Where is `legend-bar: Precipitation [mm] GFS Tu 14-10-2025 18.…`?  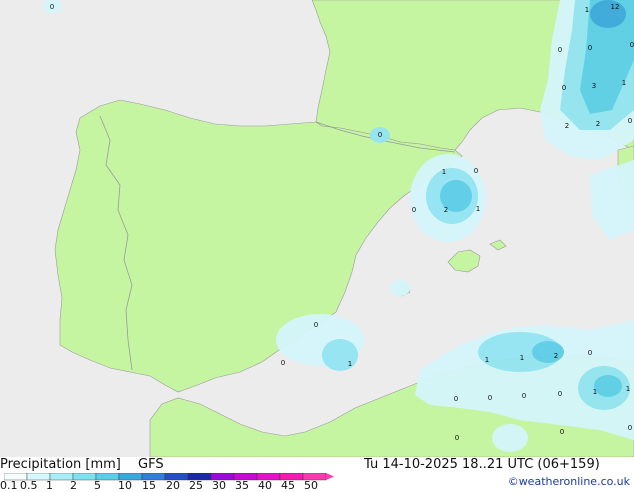 legend-bar: Precipitation [mm] GFS Tu 14-10-2025 18.… is located at coordinates (317, 474).